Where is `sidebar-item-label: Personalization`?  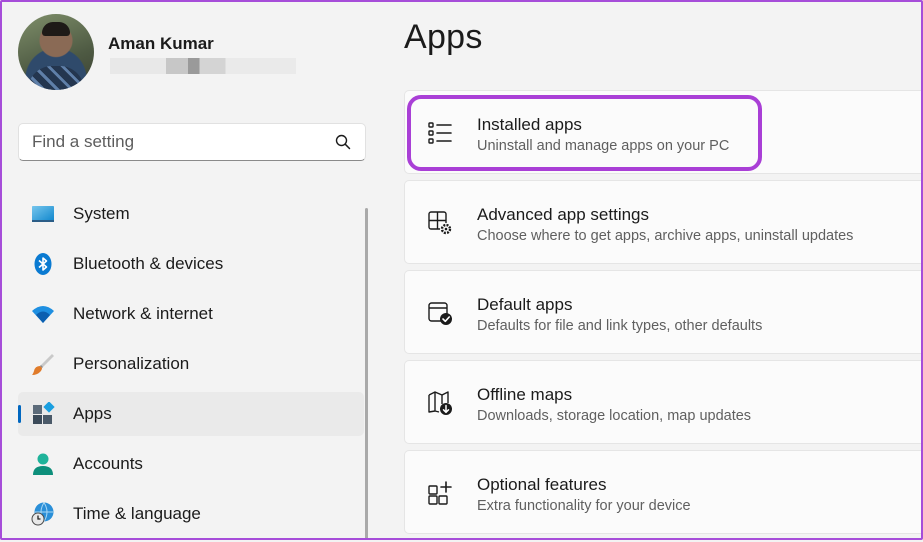 sidebar-item-label: Personalization is located at coordinates (131, 363).